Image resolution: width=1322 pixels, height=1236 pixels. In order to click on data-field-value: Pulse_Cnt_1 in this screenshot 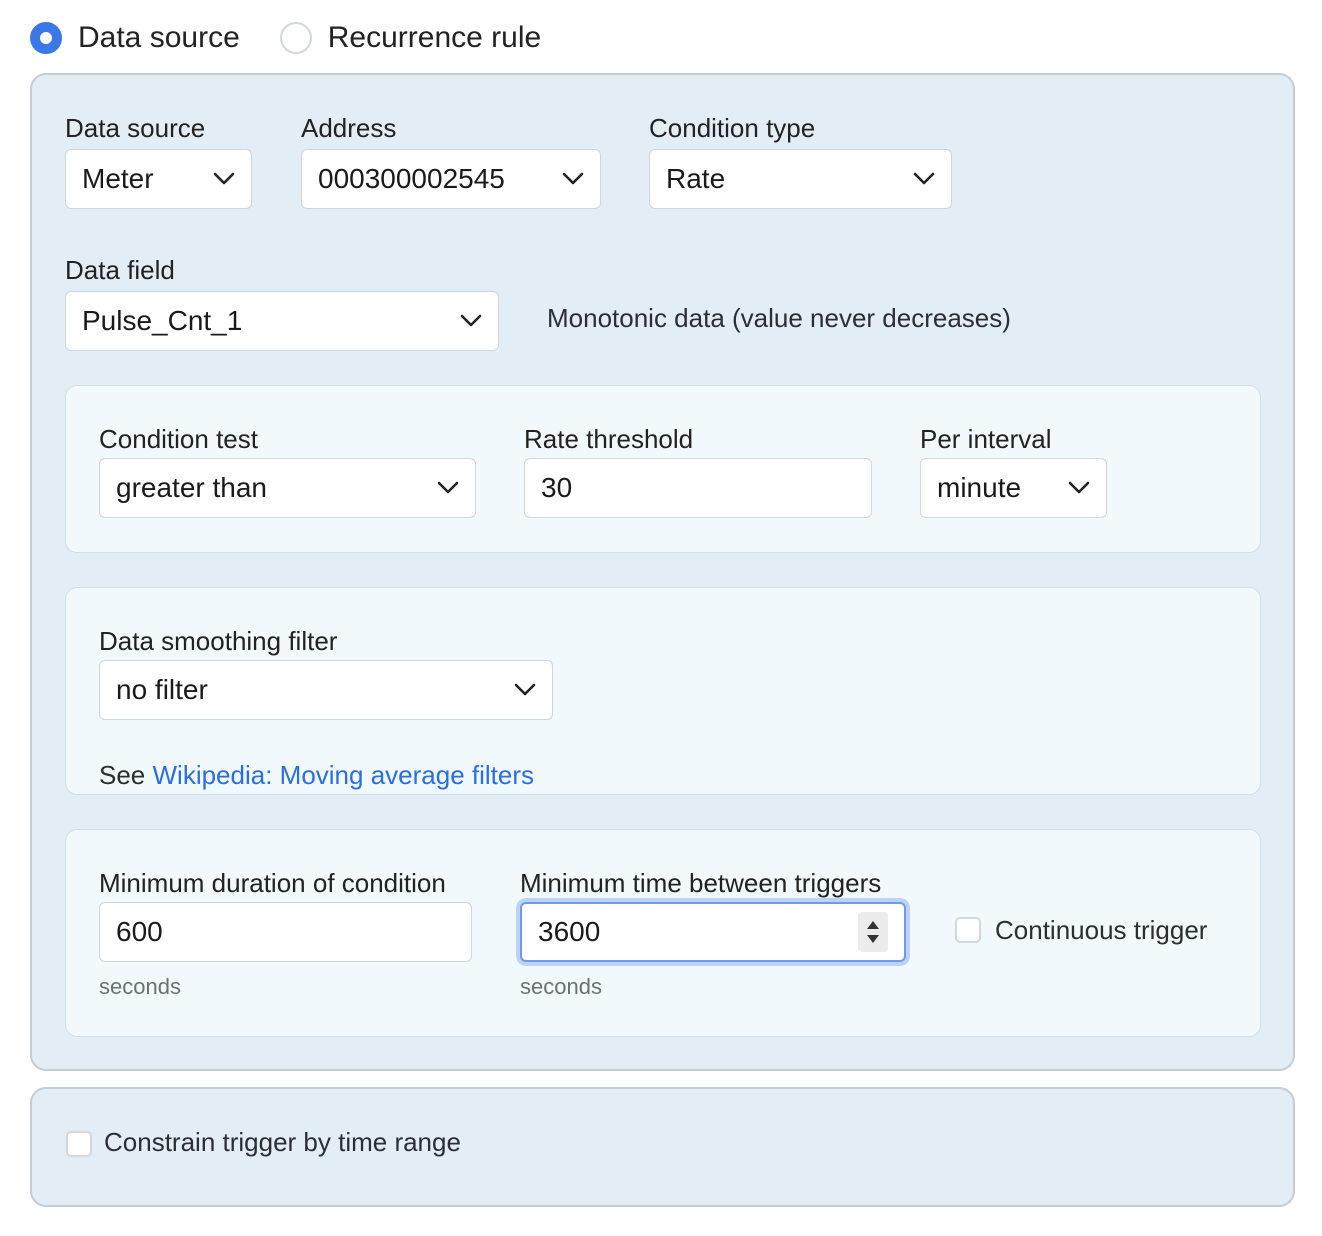, I will do `click(162, 320)`.